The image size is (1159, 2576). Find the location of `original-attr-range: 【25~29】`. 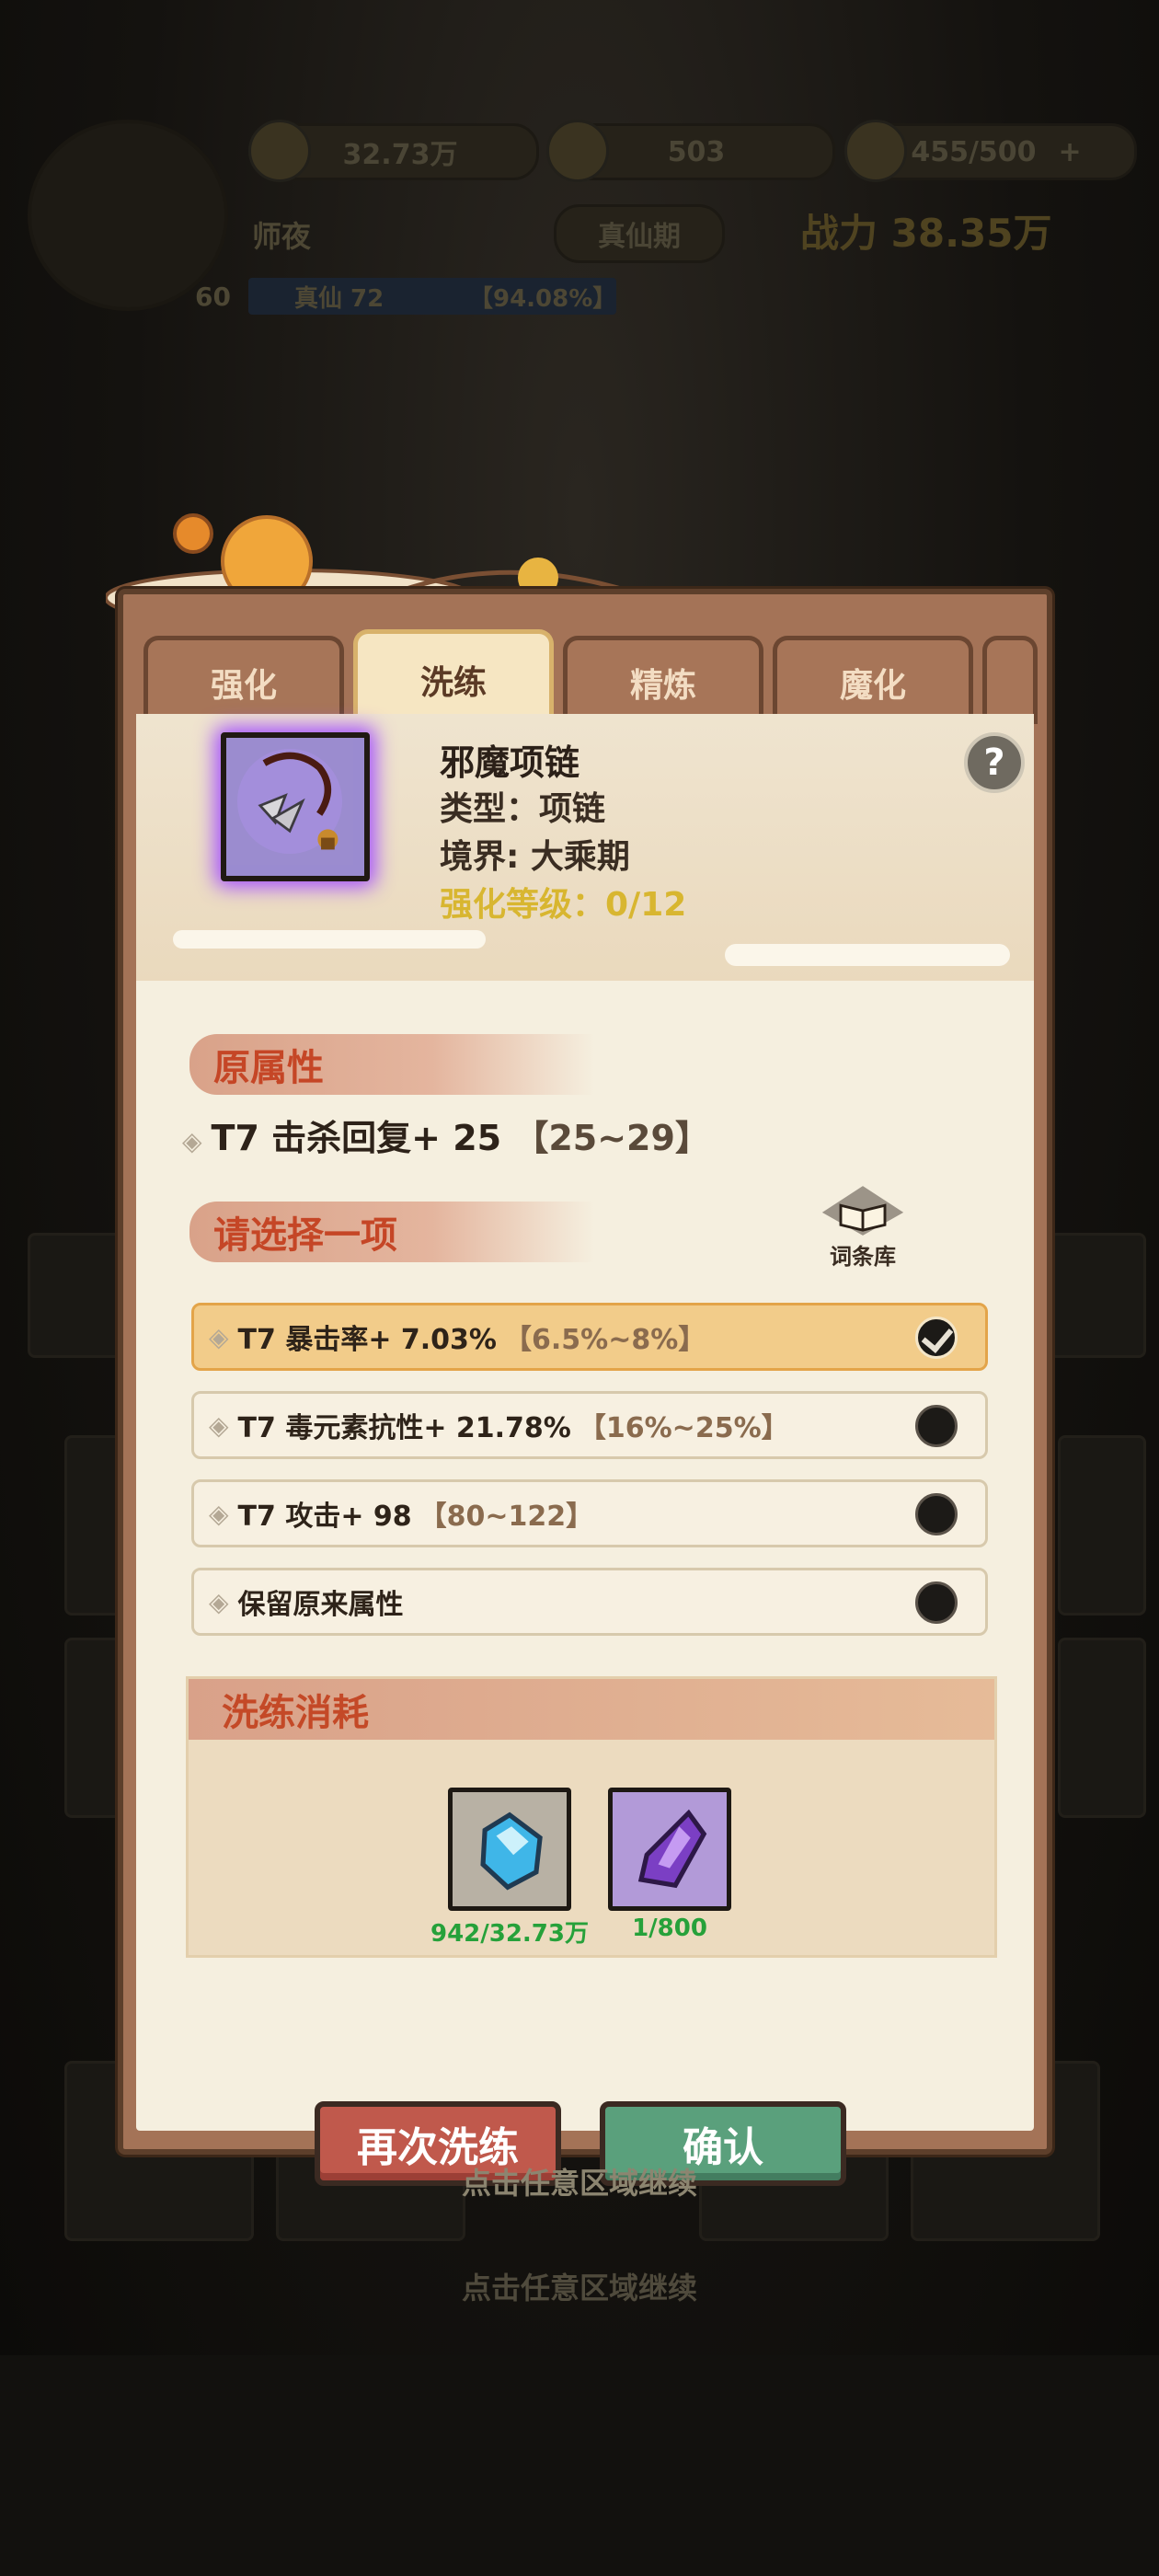

original-attr-range: 【25~29】 is located at coordinates (611, 1138).